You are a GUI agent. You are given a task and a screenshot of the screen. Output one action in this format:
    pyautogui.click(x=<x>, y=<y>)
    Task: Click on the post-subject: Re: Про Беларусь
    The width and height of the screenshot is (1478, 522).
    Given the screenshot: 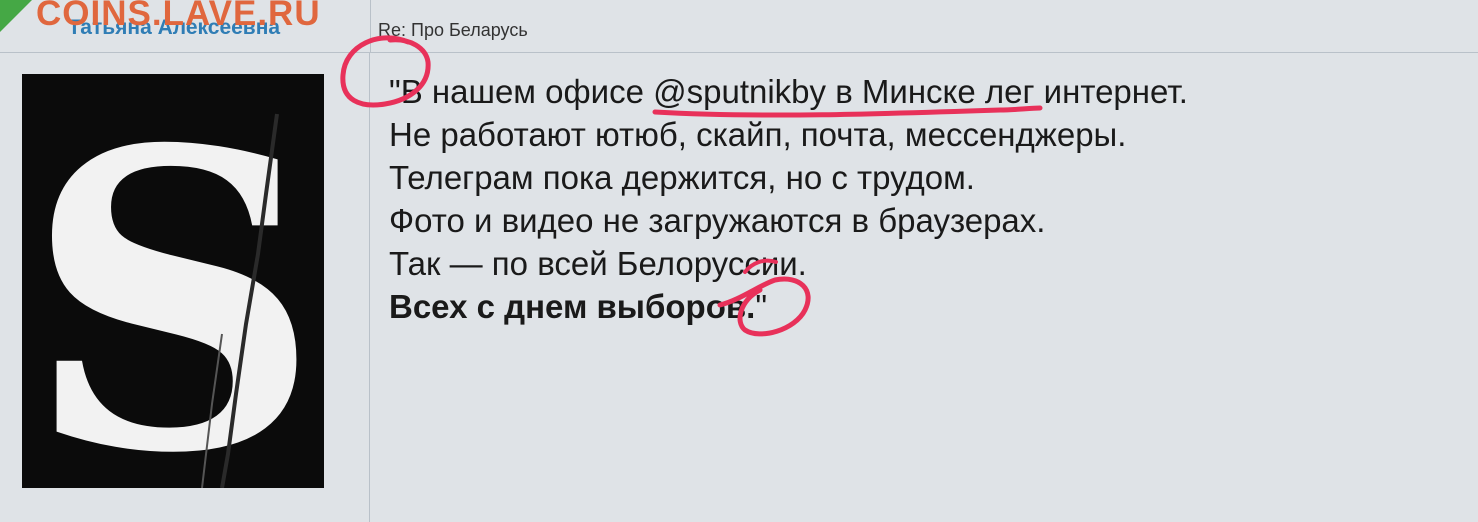 What is the action you would take?
    pyautogui.click(x=453, y=30)
    